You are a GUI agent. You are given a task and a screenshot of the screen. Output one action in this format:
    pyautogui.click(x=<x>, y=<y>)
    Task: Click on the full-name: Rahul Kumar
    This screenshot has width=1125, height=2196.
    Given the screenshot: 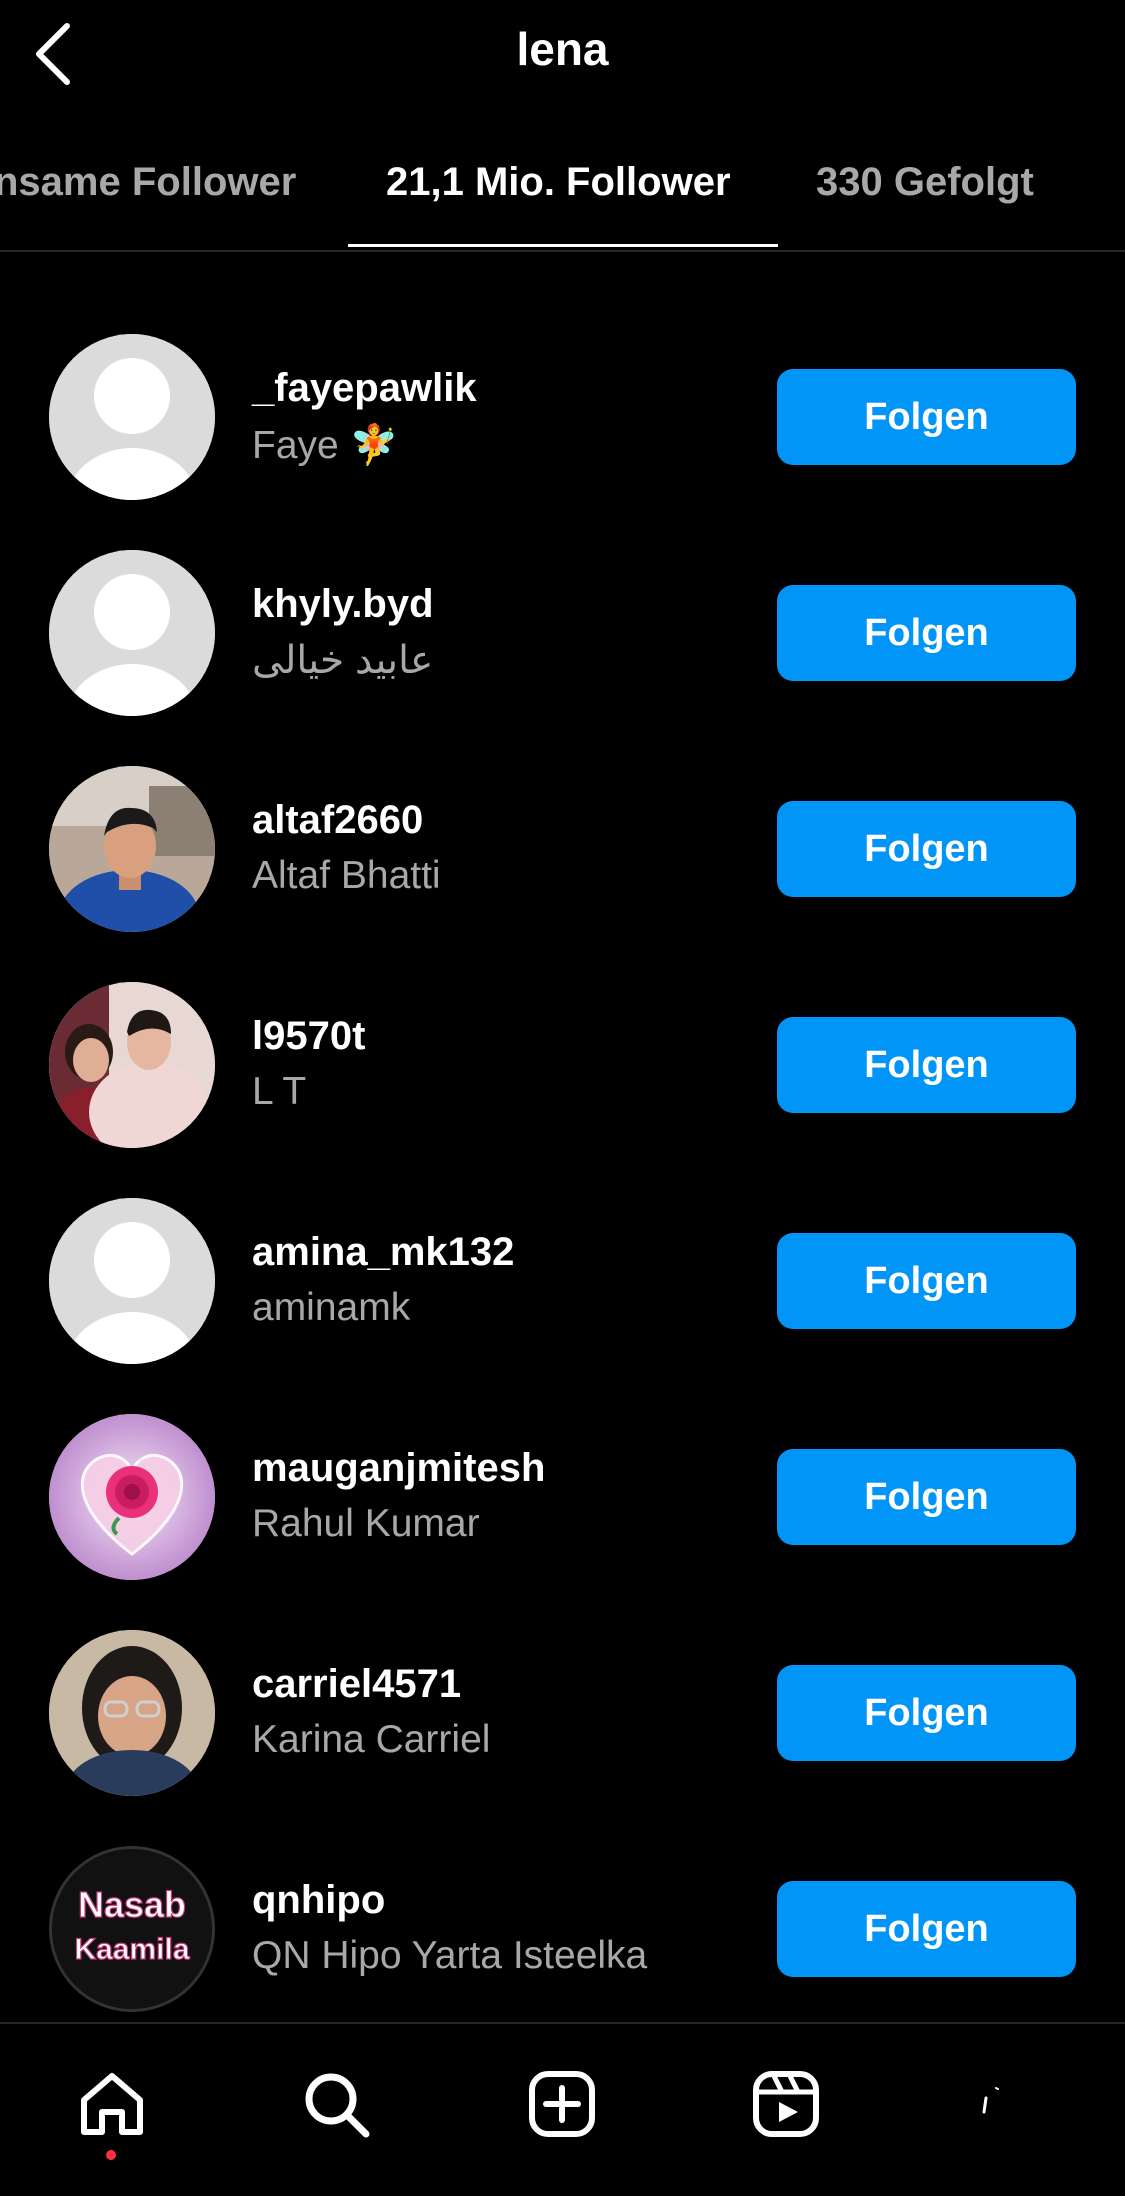 What is the action you would take?
    pyautogui.click(x=366, y=1523)
    